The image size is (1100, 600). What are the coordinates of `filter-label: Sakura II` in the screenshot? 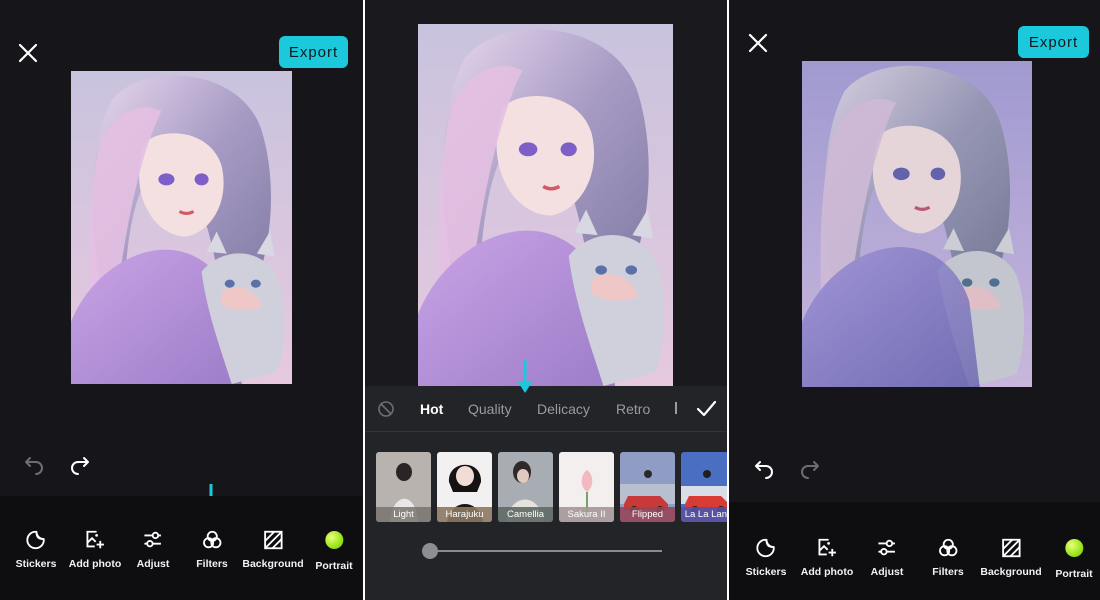 It's located at (586, 514).